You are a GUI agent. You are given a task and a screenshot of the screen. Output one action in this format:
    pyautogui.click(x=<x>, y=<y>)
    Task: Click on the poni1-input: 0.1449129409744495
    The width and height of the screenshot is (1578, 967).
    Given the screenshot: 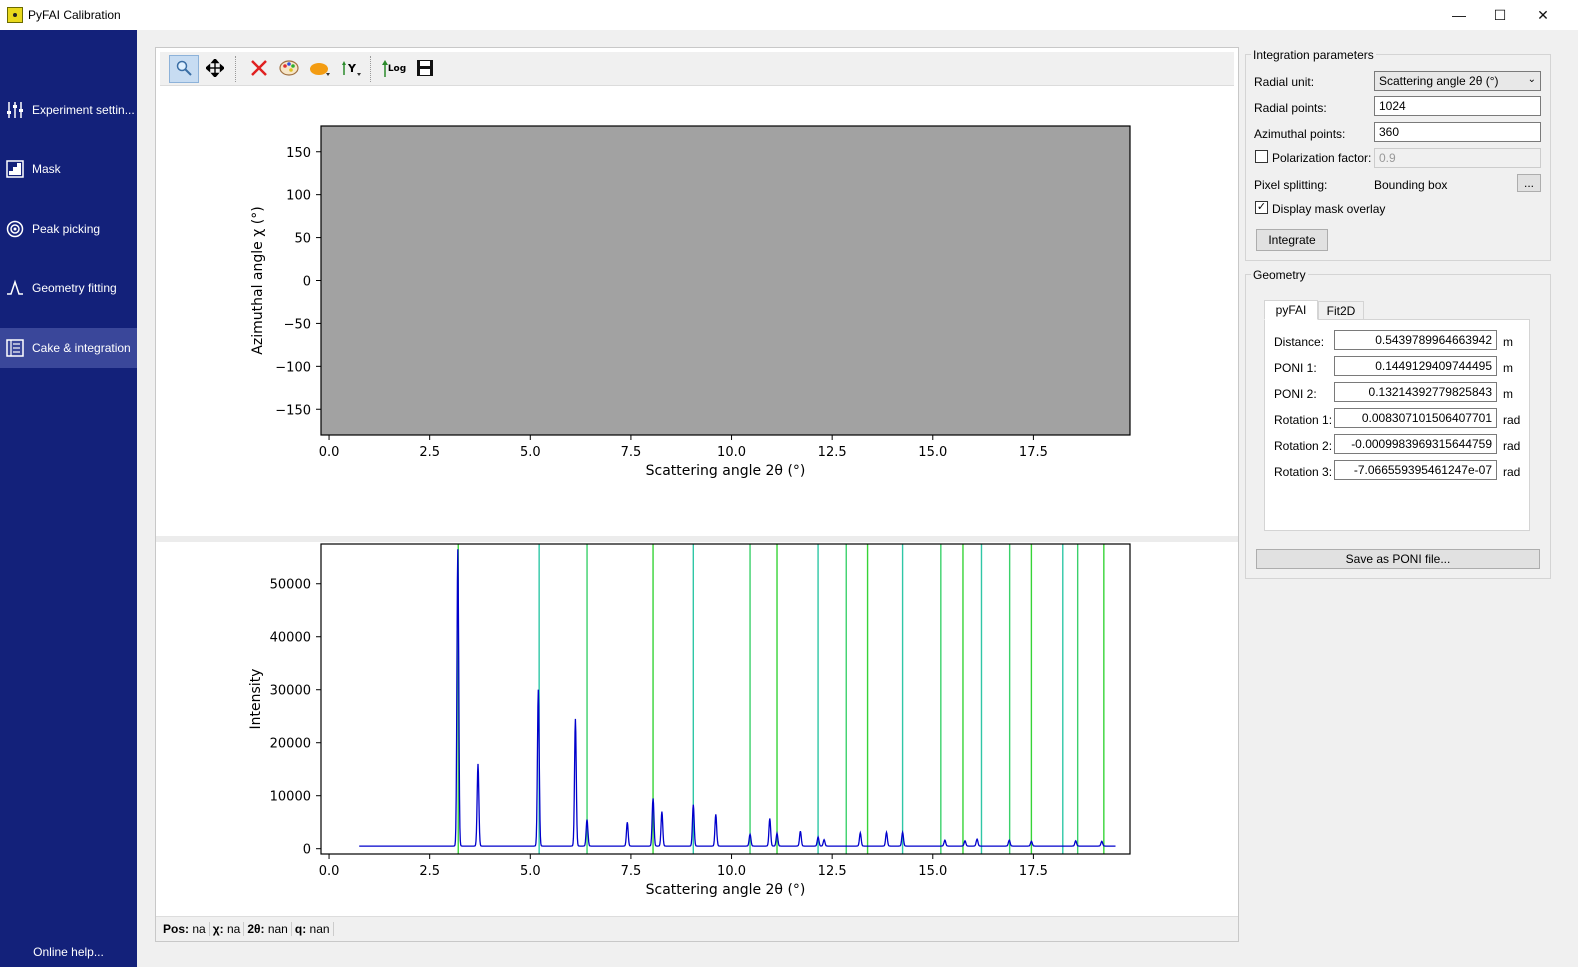 What is the action you would take?
    pyautogui.click(x=1415, y=366)
    